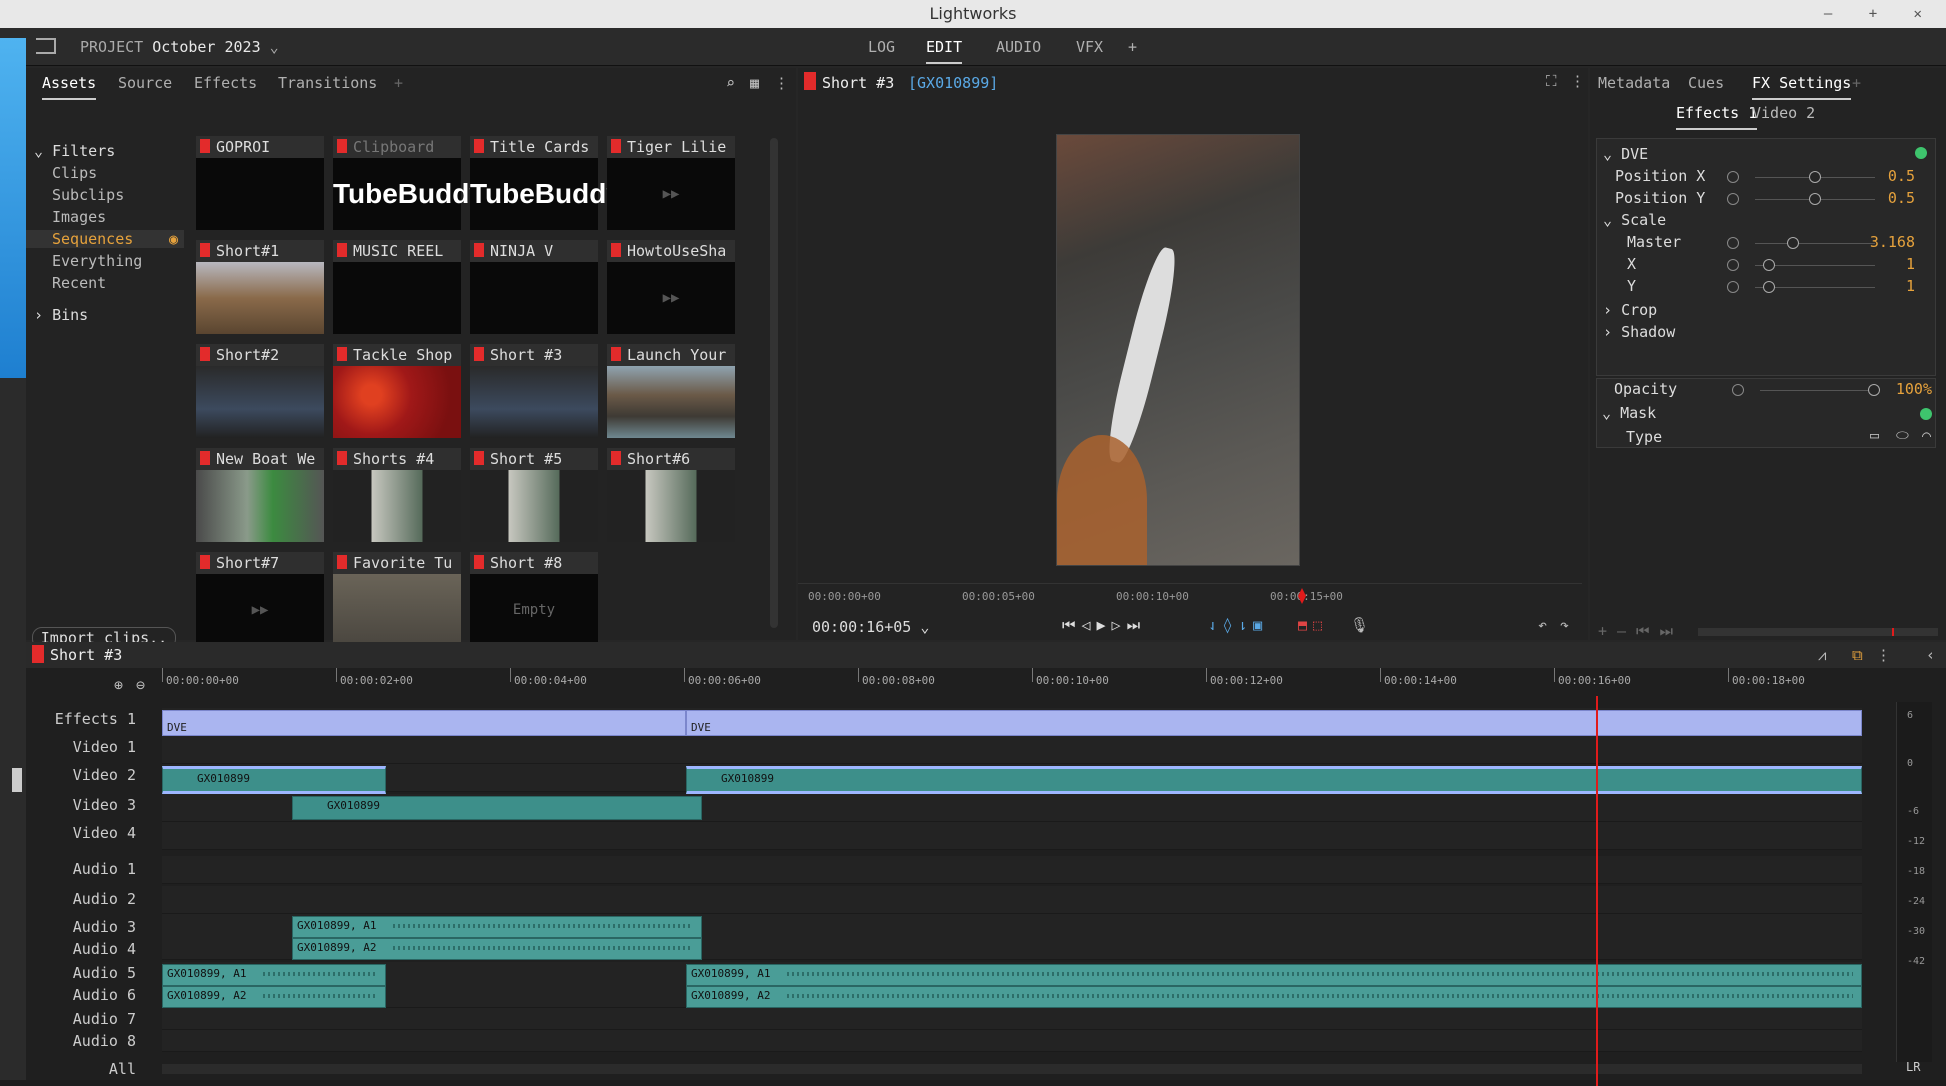  I want to click on ellipse-mask-icon: ⬭, so click(1902, 435).